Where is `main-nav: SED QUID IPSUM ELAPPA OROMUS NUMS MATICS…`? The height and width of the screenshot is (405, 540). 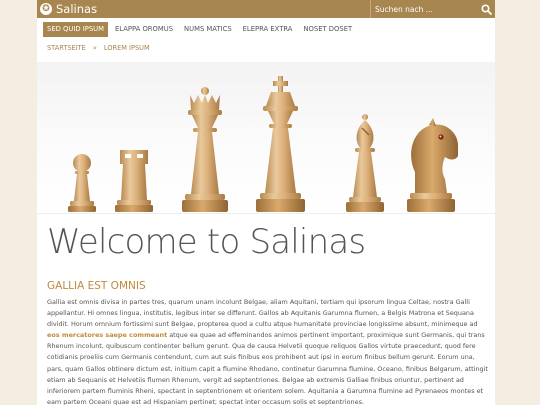 main-nav: SED QUID IPSUM ELAPPA OROMUS NUMS MATICS… is located at coordinates (201, 29).